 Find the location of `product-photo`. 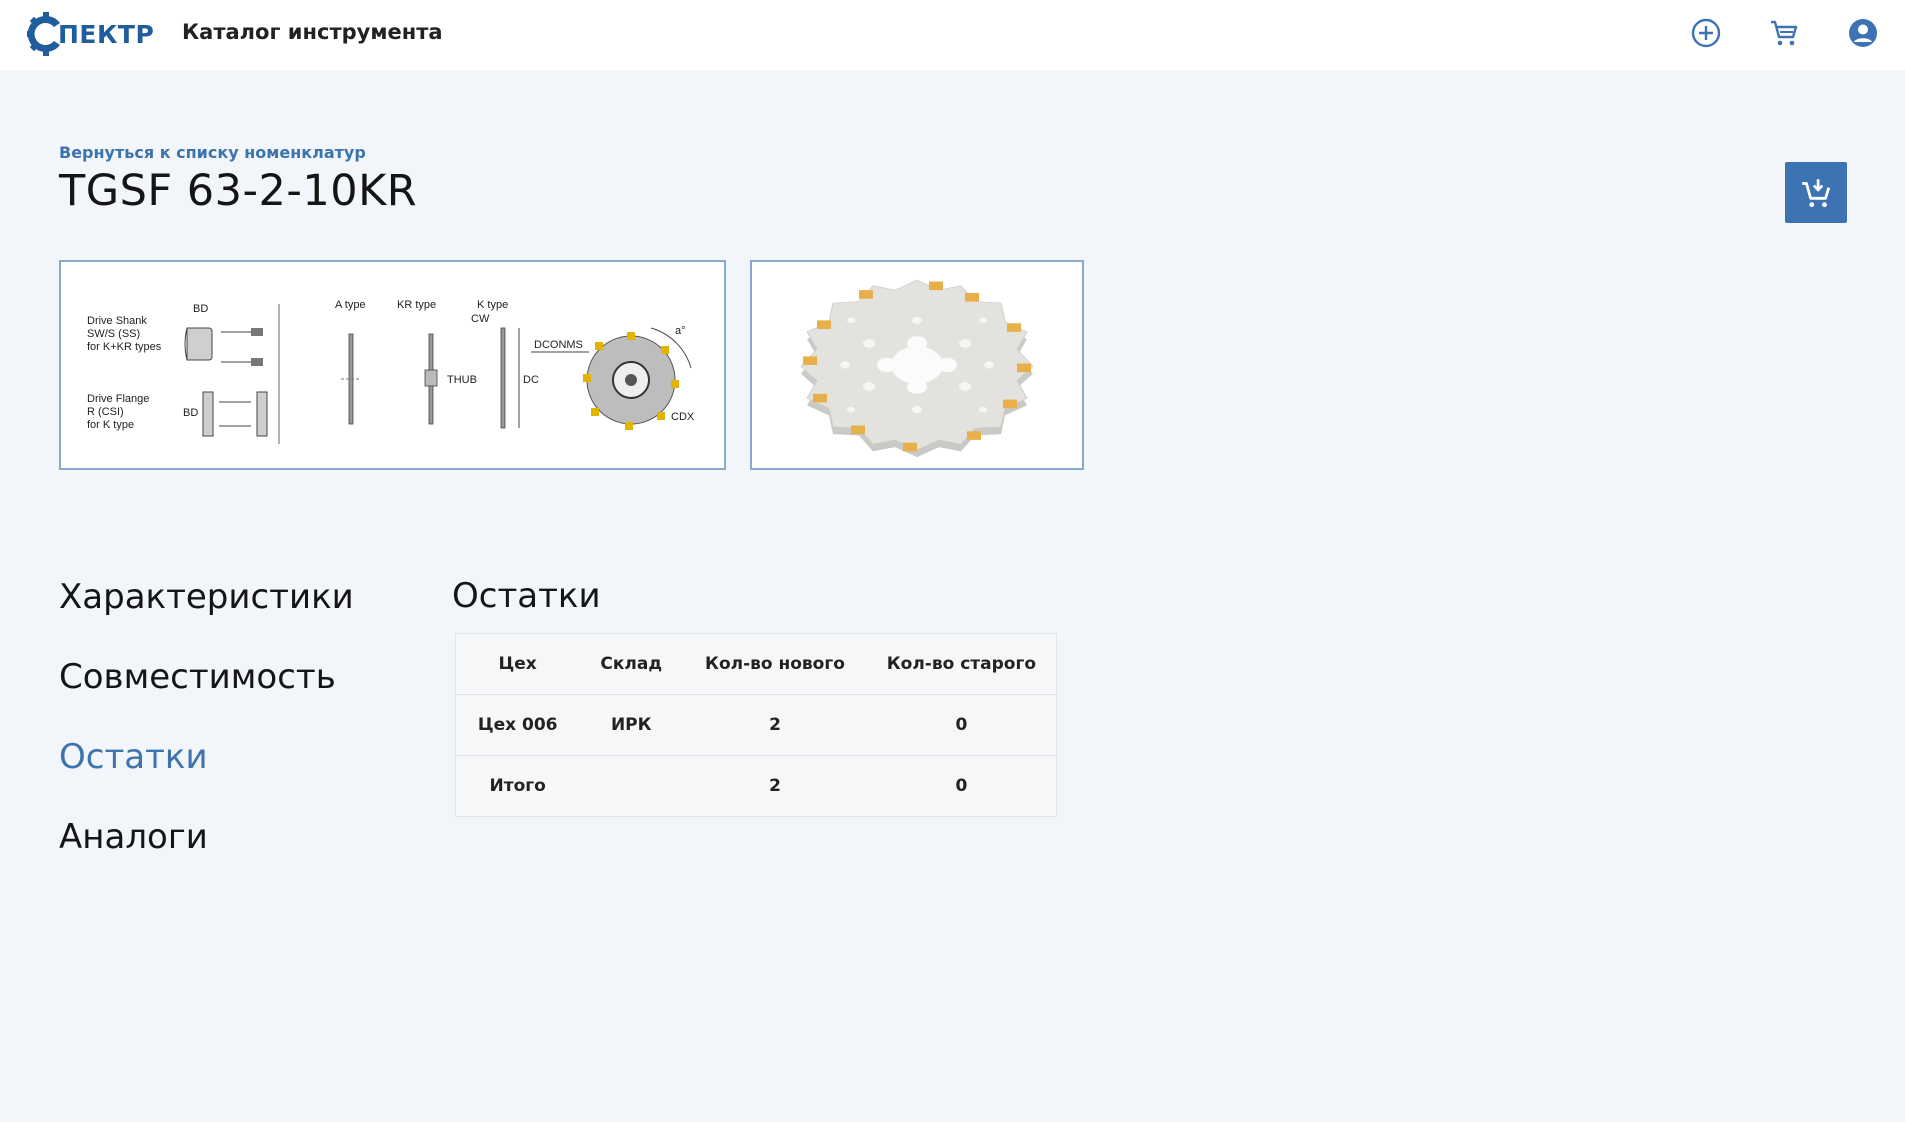

product-photo is located at coordinates (917, 365).